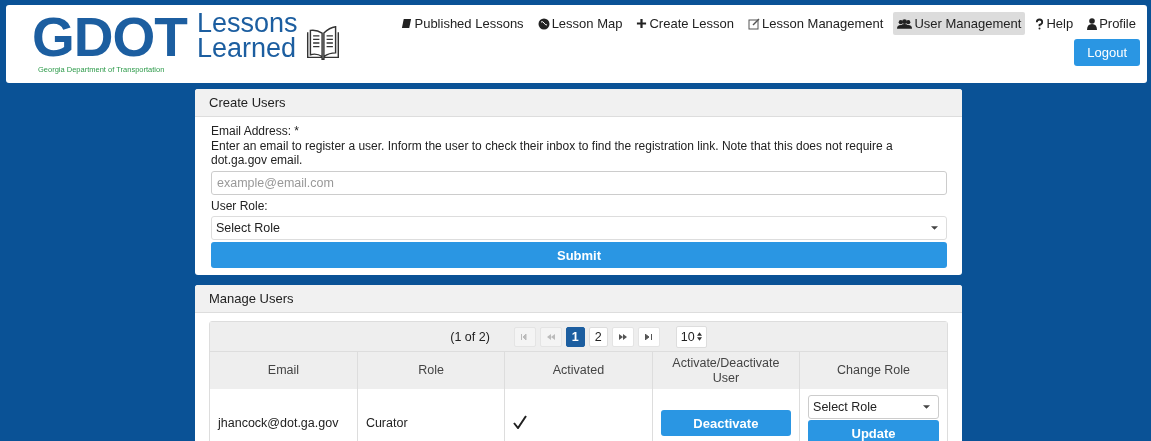  I want to click on app-title: Learned, so click(246, 48).